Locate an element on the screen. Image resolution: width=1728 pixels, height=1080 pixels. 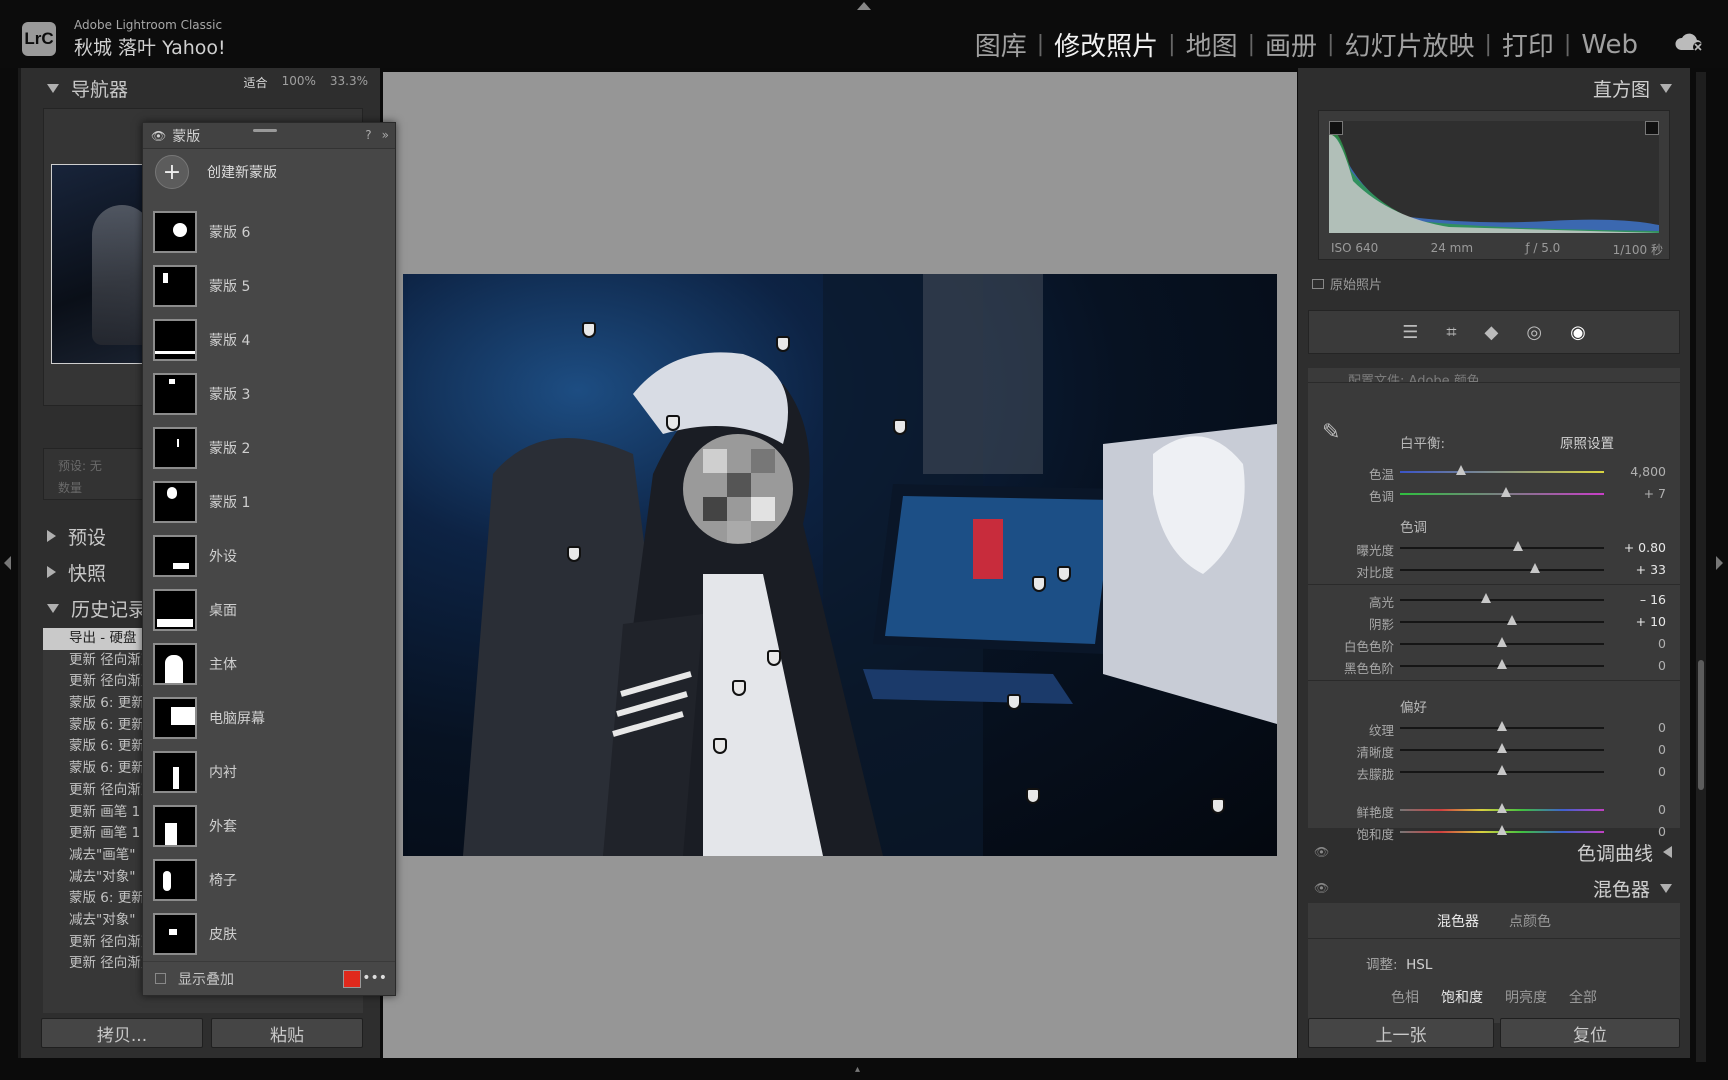
zoom-fit: 适合 is located at coordinates (256, 82).